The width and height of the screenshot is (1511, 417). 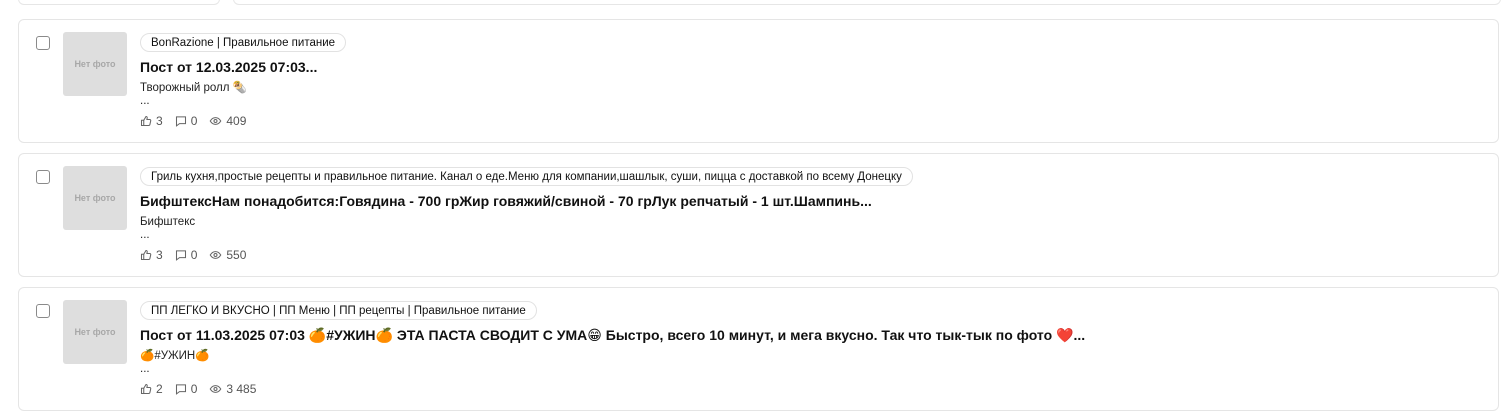 I want to click on views-count: 3 485, so click(x=241, y=389).